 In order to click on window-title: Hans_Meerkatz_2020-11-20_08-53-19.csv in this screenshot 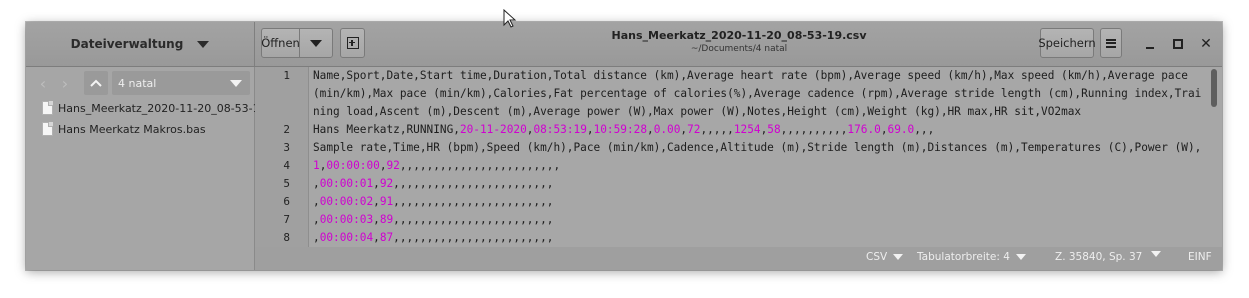, I will do `click(739, 35)`.